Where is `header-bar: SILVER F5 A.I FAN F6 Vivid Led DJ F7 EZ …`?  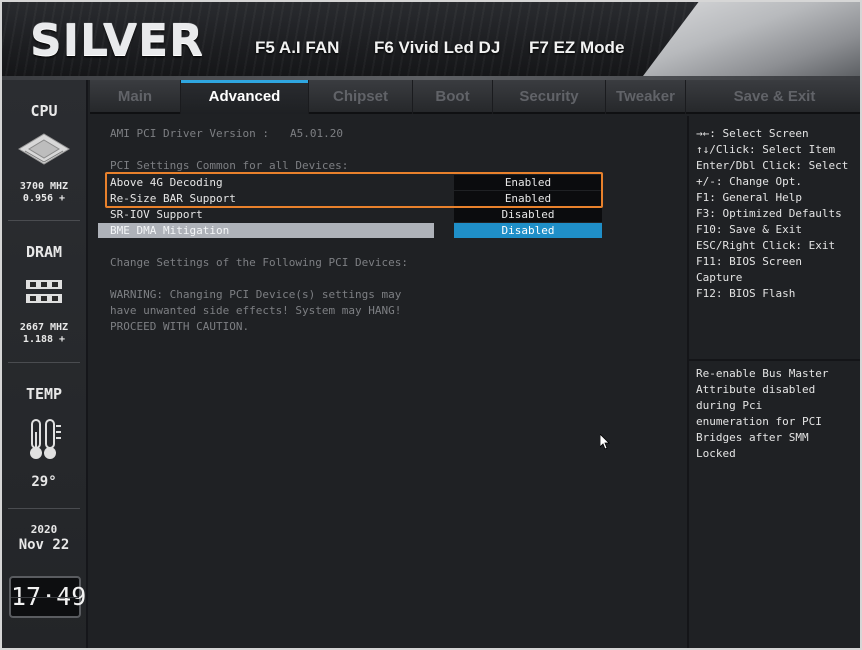
header-bar: SILVER F5 A.I FAN F6 Vivid Led DJ F7 EZ … is located at coordinates (431, 40).